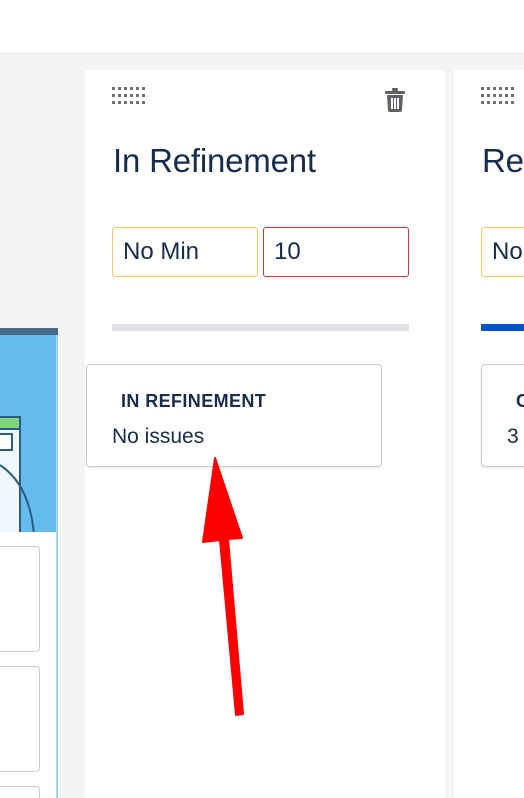  What do you see at coordinates (503, 161) in the screenshot?
I see `column-title: Re` at bounding box center [503, 161].